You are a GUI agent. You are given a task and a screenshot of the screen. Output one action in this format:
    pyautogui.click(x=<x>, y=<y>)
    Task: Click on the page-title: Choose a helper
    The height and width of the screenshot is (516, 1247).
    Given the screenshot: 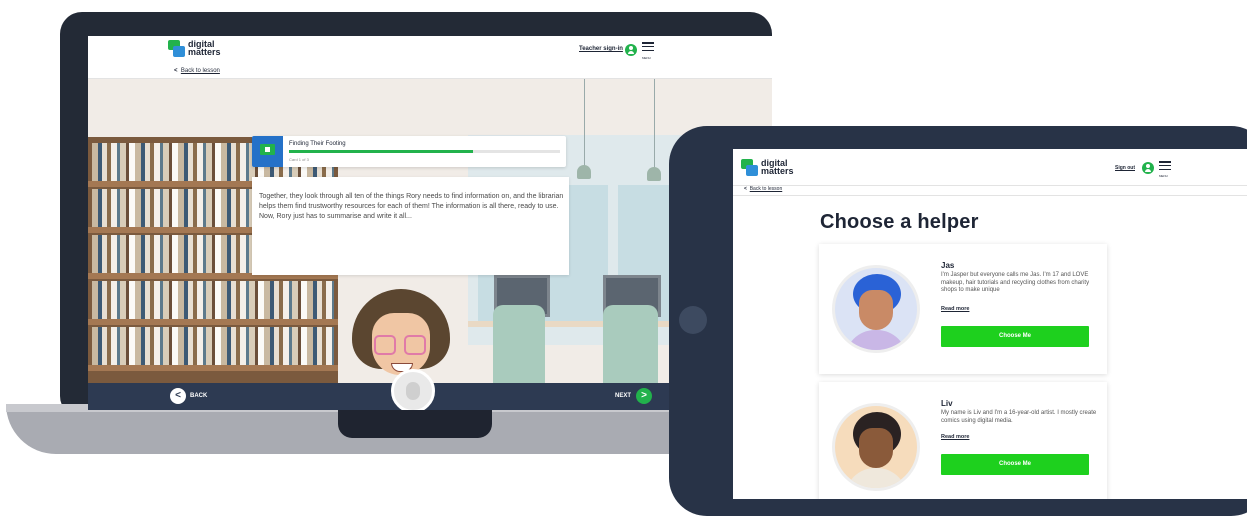 What is the action you would take?
    pyautogui.click(x=899, y=222)
    